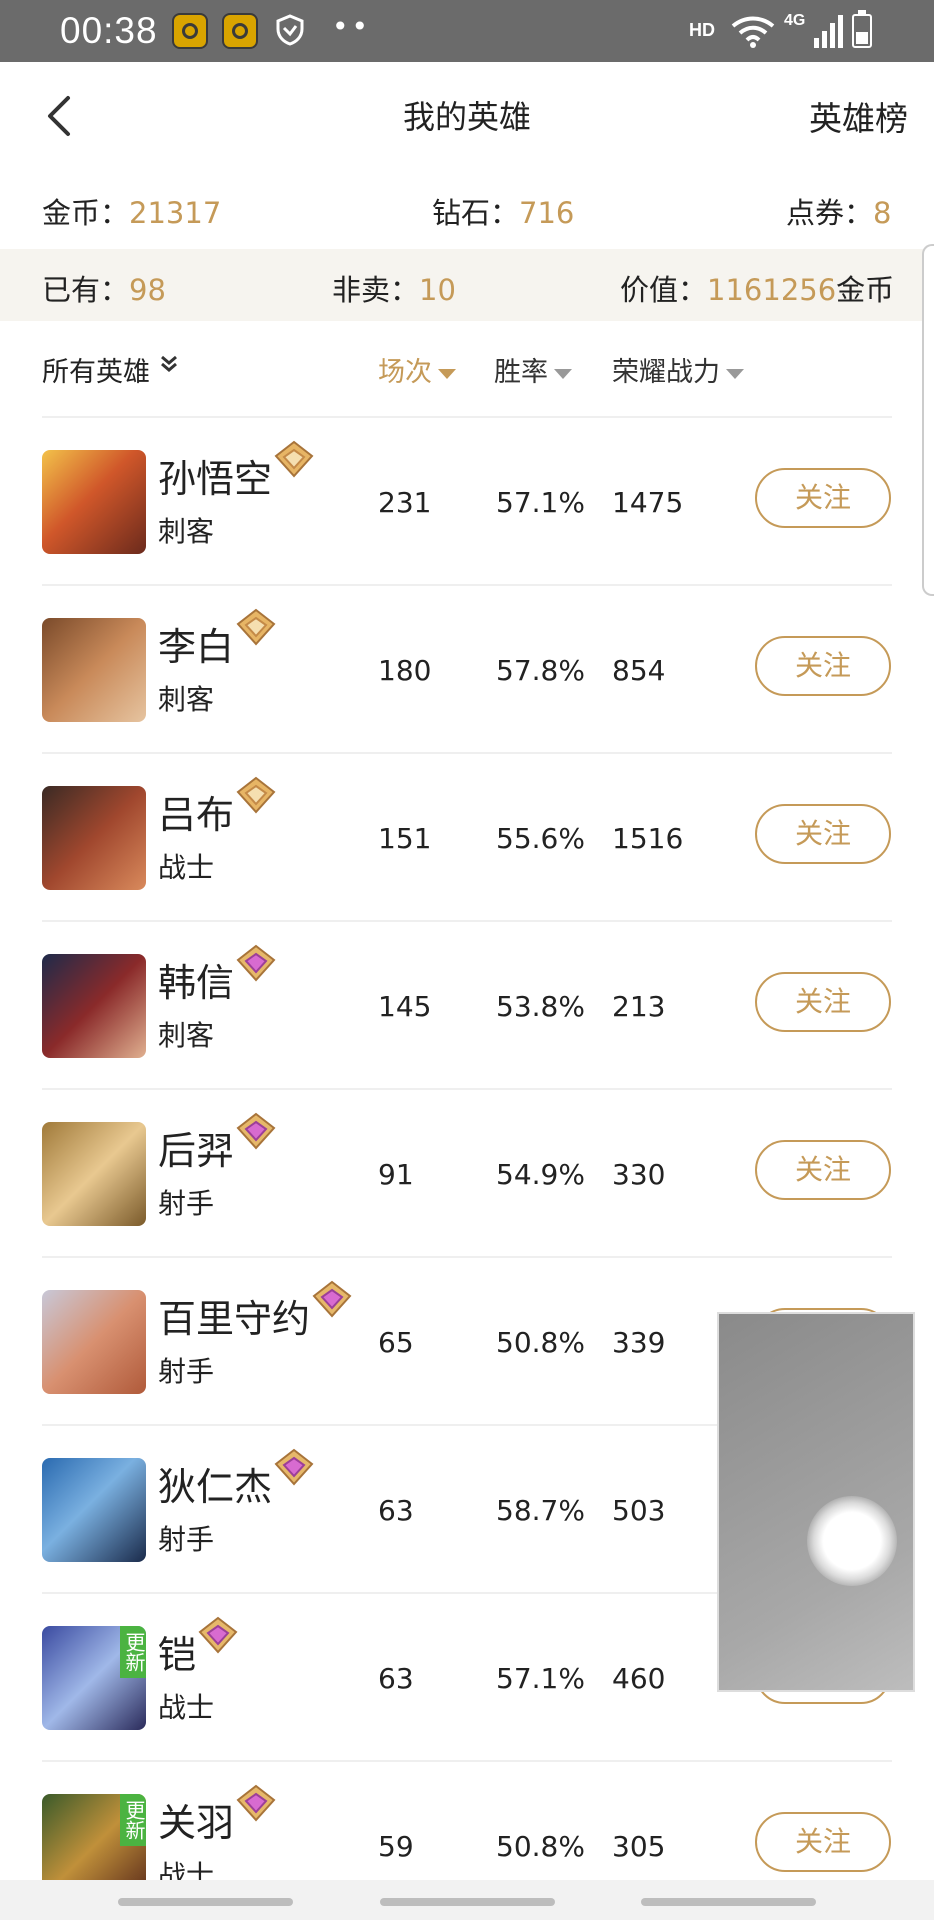  I want to click on hd-indicator: HD, so click(702, 30).